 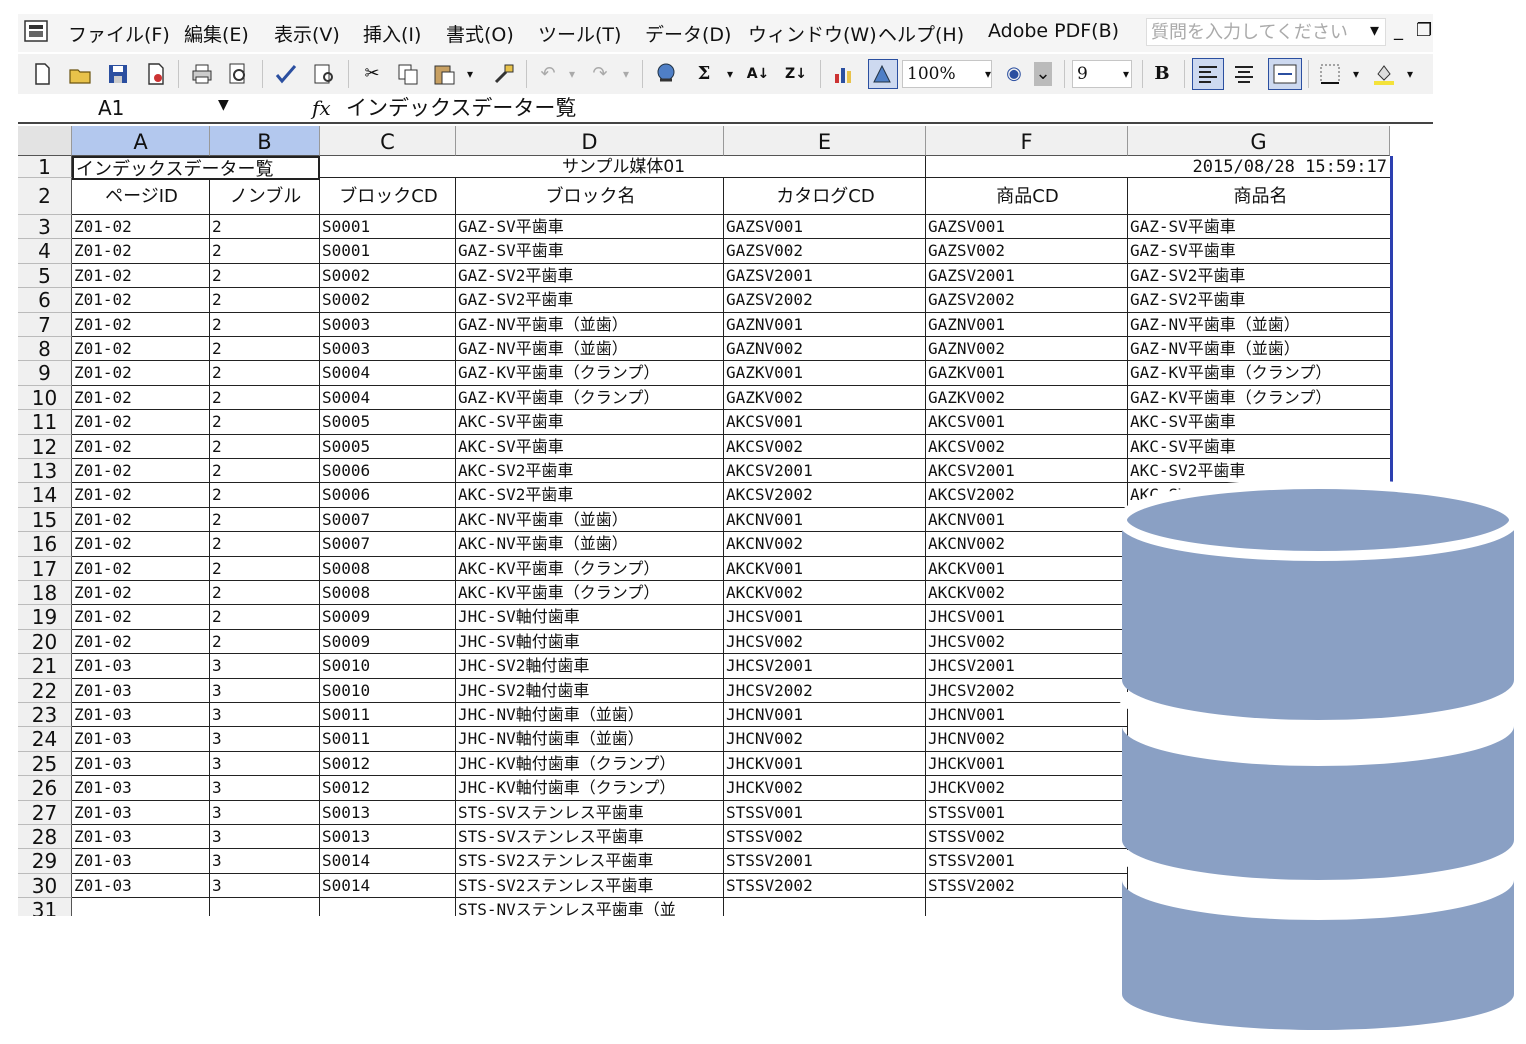 I want to click on table-cell: JHCNV002, so click(x=825, y=739).